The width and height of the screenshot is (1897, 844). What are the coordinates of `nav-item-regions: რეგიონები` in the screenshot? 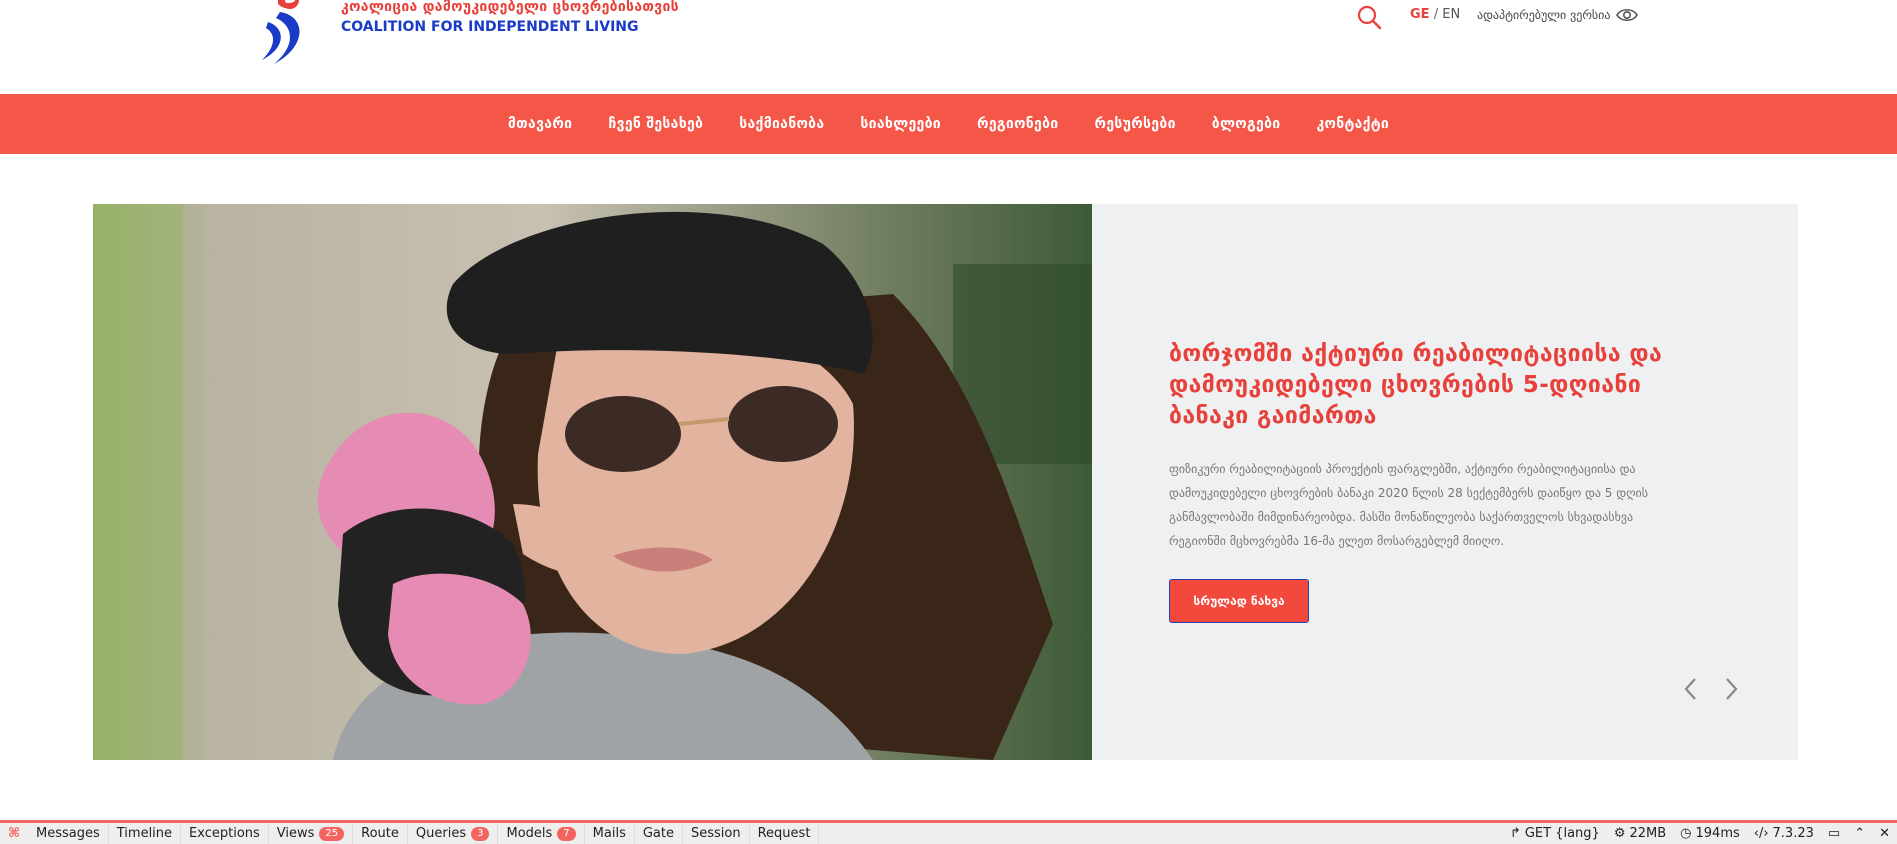 It's located at (1018, 124).